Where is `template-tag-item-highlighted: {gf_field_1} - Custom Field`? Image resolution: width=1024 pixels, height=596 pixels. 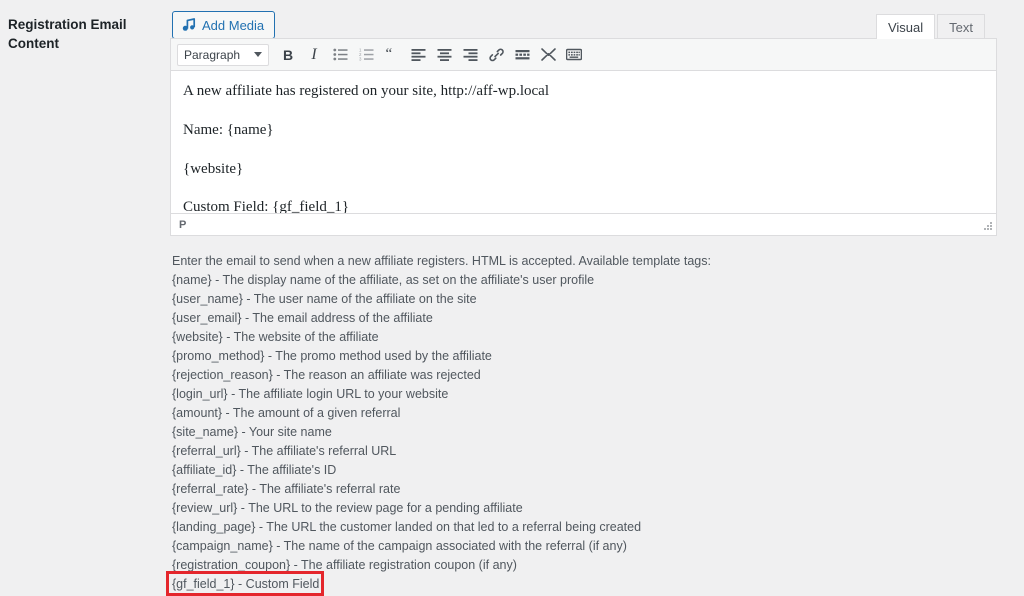
template-tag-item-highlighted: {gf_field_1} - Custom Field is located at coordinates (595, 583).